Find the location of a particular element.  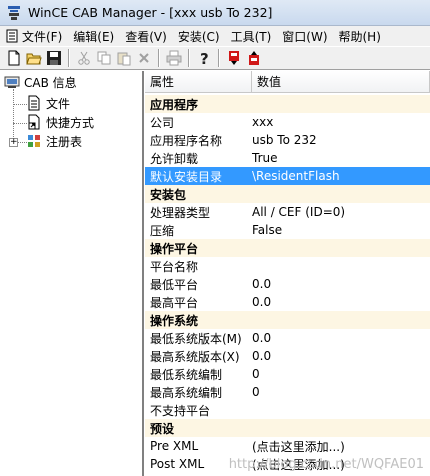

tree-item-label: 快捷方式 is located at coordinates (70, 122).